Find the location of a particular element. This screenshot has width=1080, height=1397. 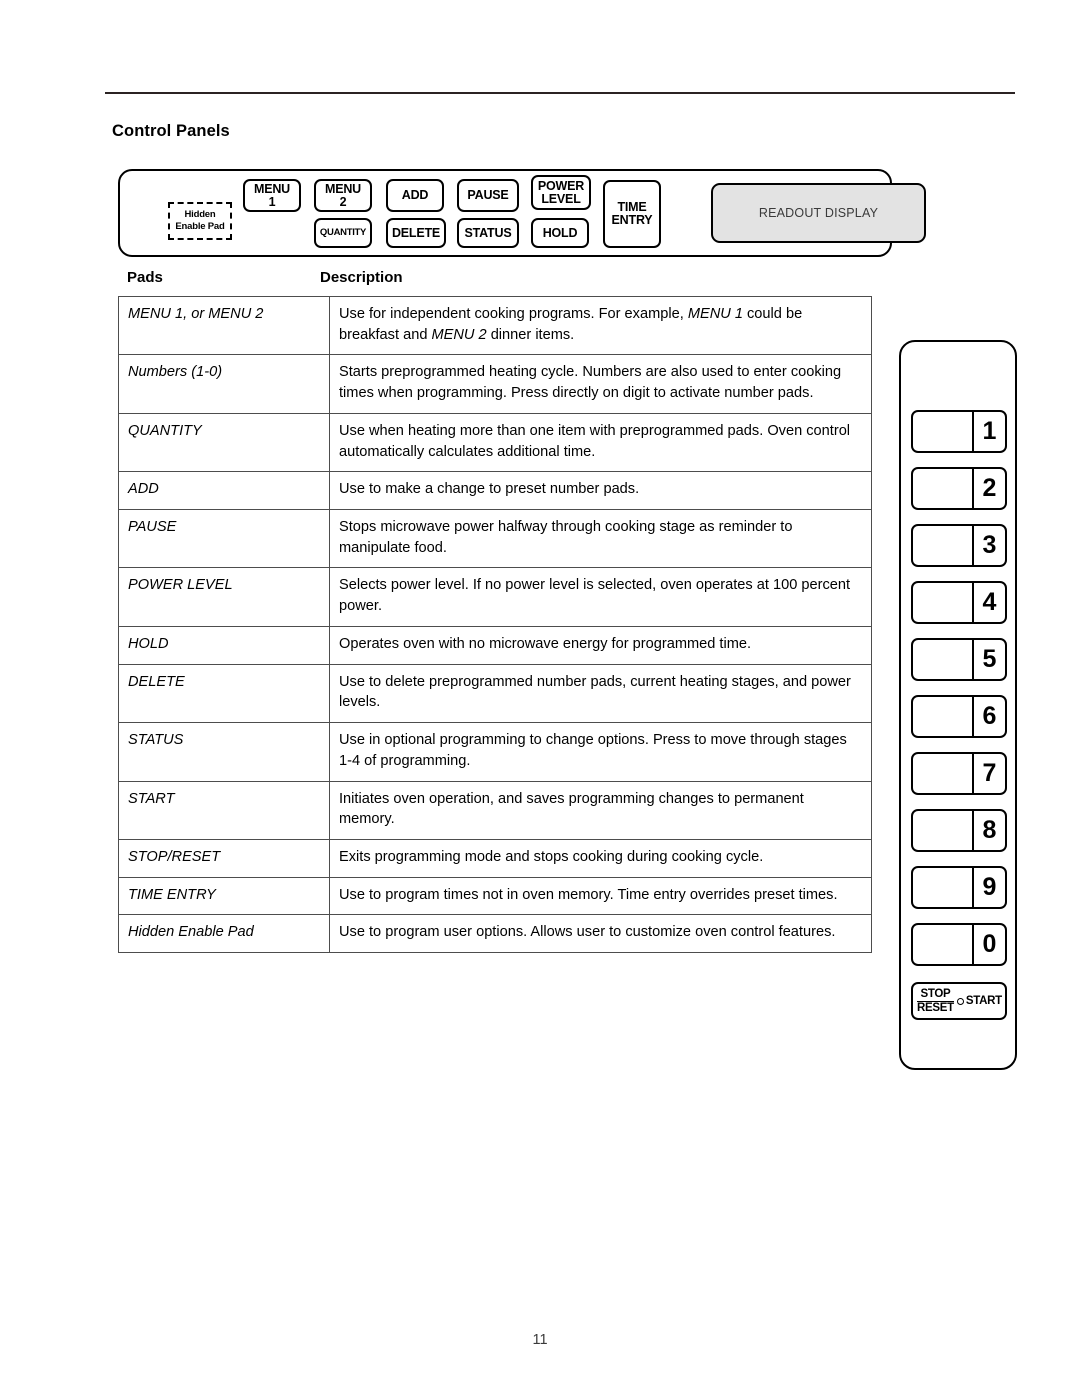

pad-pause: PAUSE is located at coordinates (488, 195).